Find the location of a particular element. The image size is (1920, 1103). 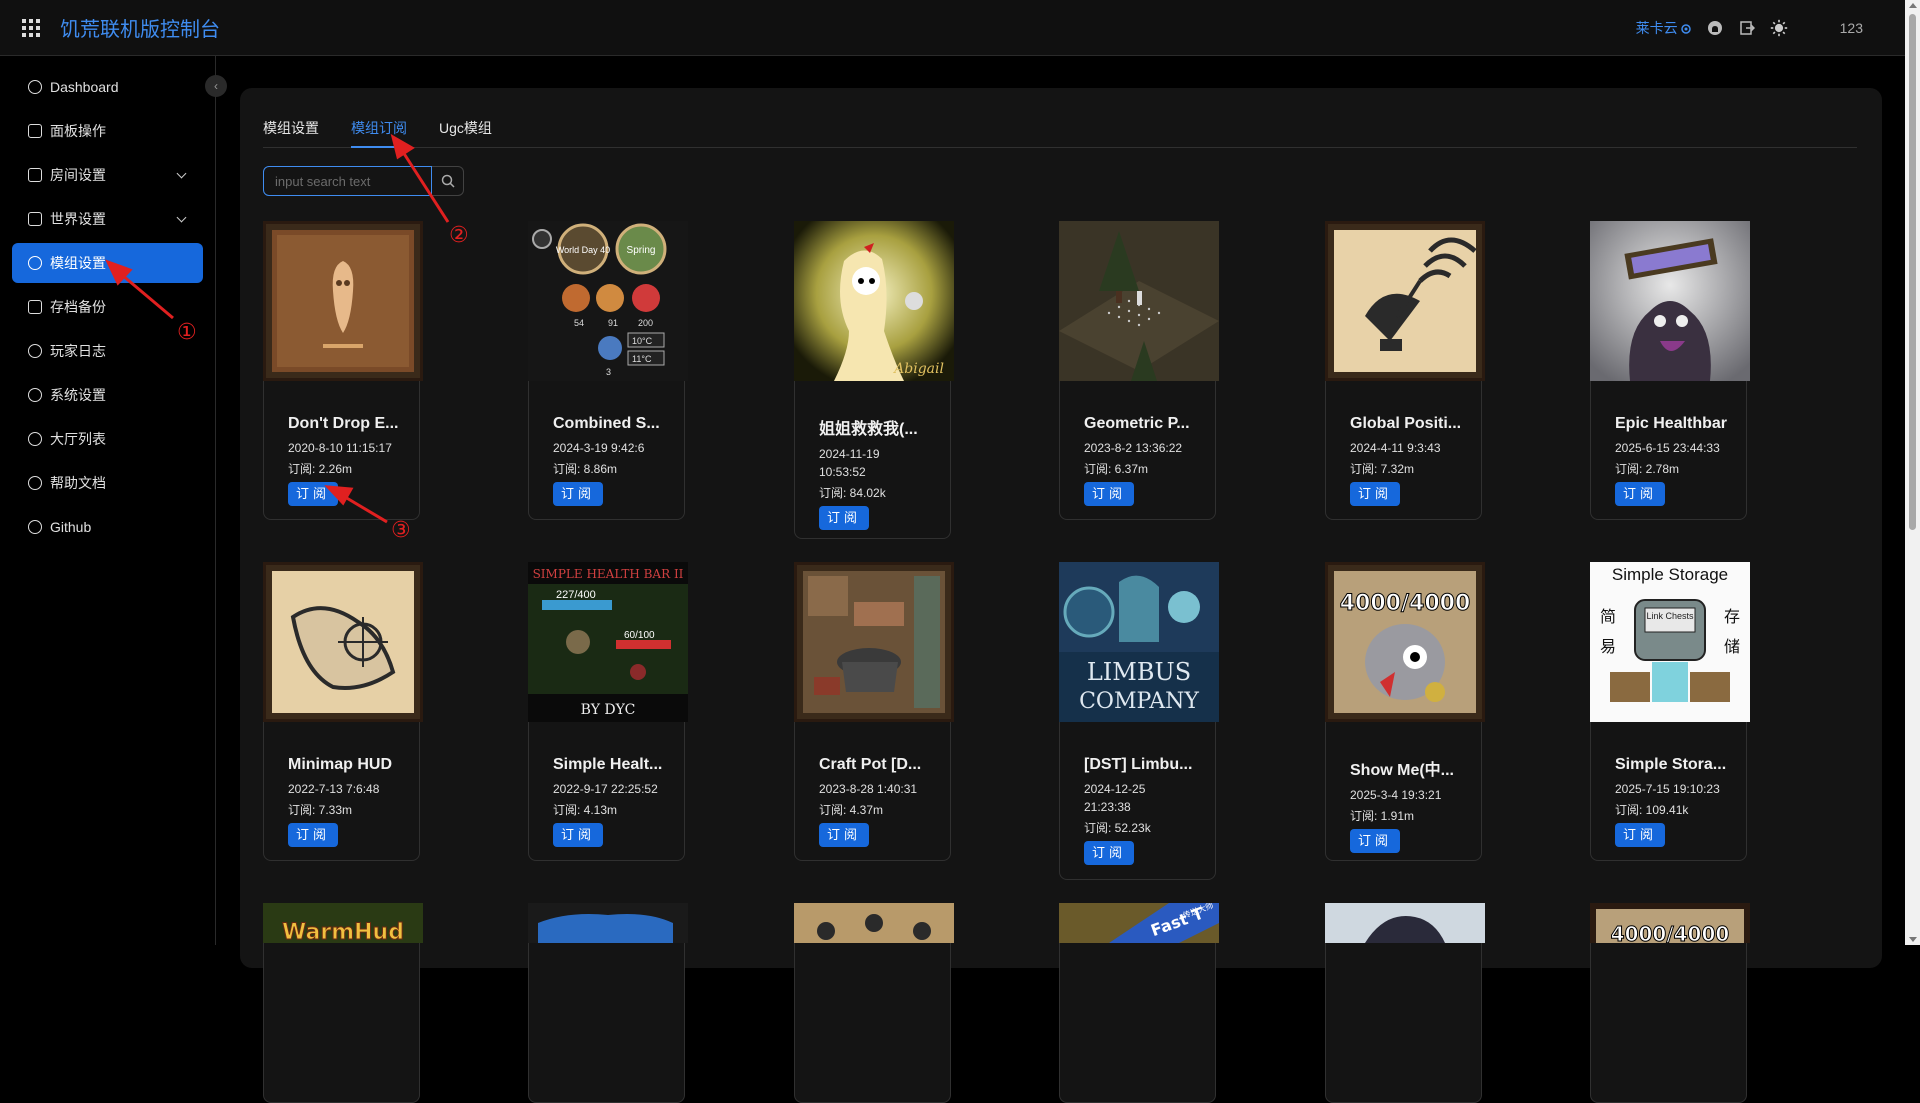

page-scrollbar is located at coordinates (1912, 472).